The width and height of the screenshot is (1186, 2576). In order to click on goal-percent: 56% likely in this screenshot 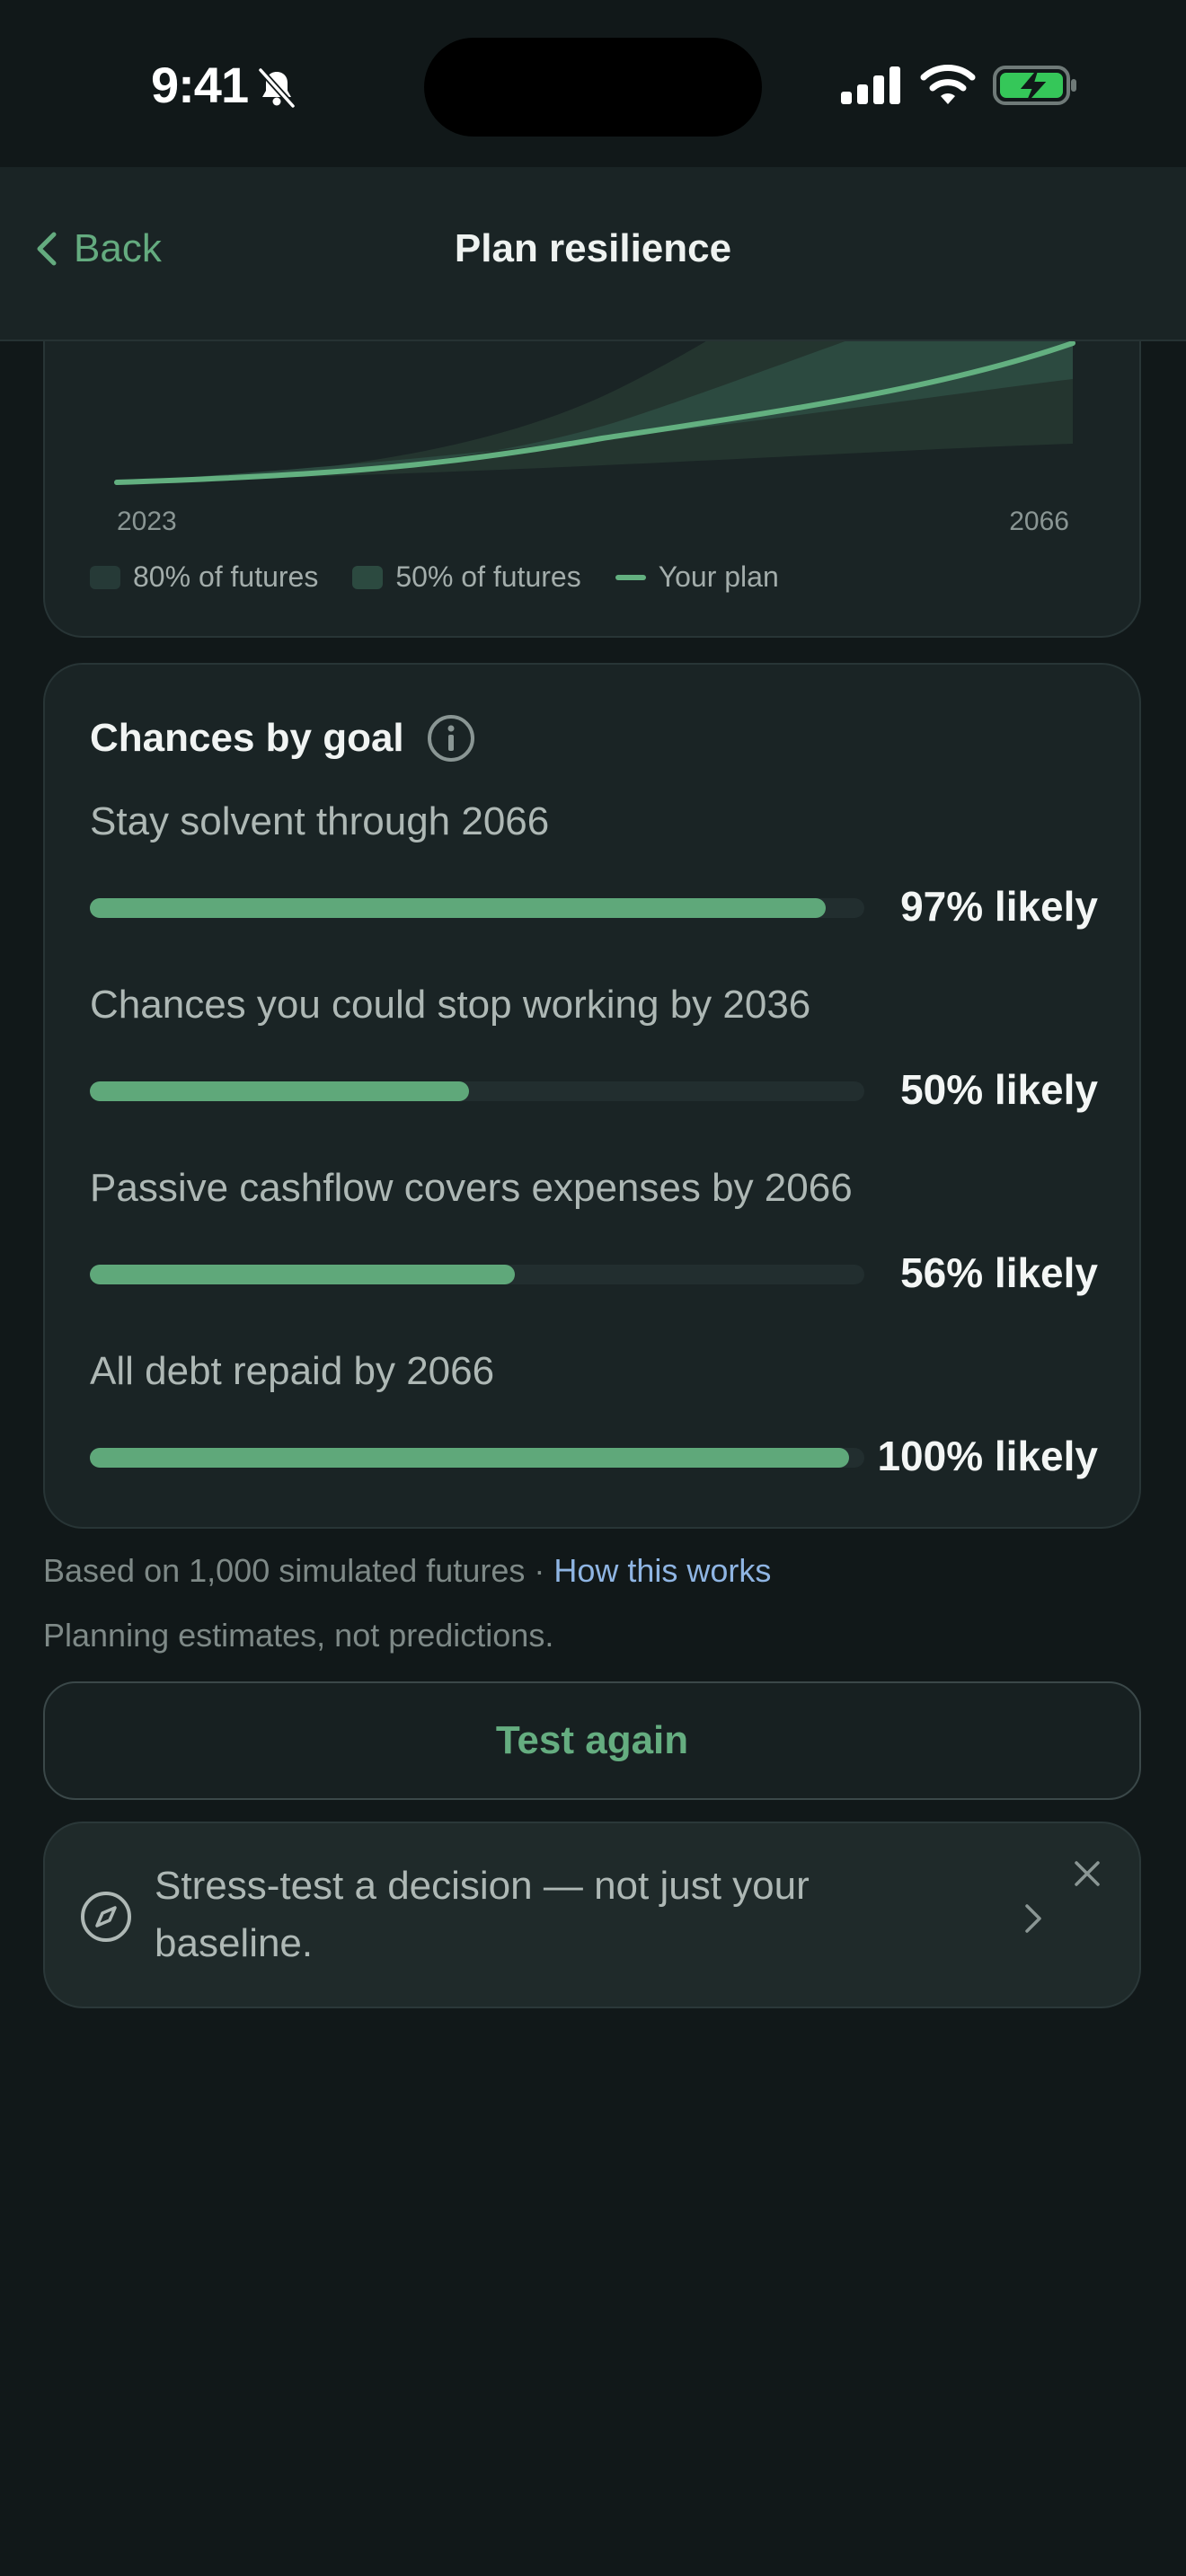, I will do `click(999, 1272)`.